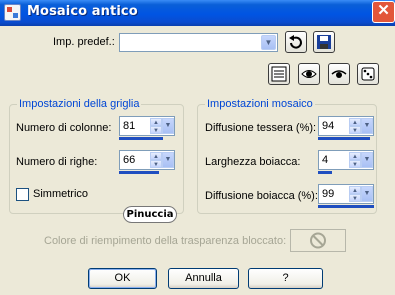 This screenshot has width=395, height=295. I want to click on grout-diffusion-slider, so click(346, 206).